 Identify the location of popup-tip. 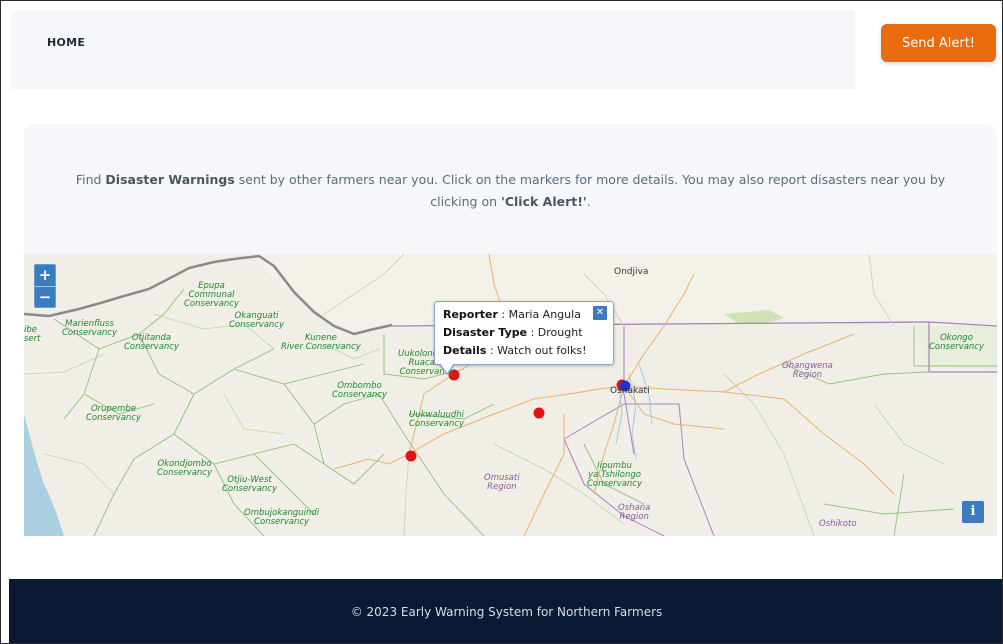
(447, 368).